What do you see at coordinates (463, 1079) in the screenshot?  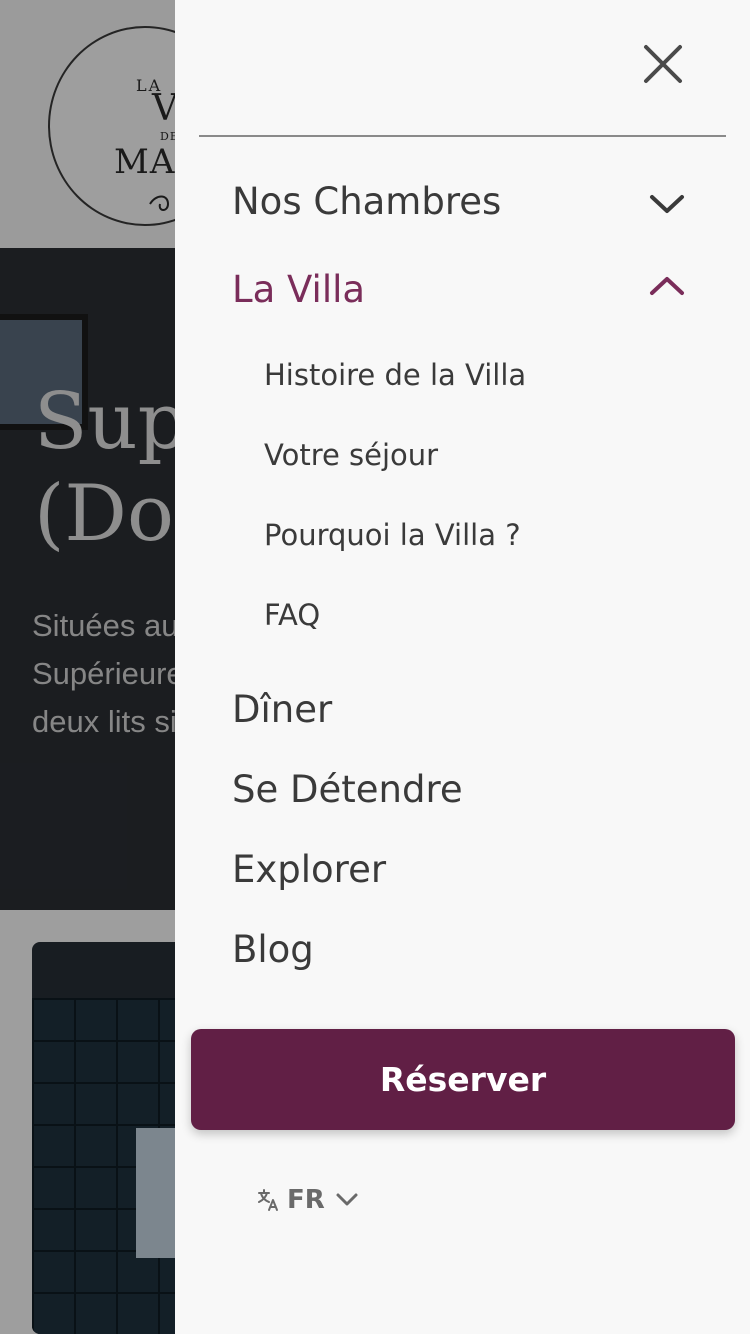 I see `reserve-button: Réserver` at bounding box center [463, 1079].